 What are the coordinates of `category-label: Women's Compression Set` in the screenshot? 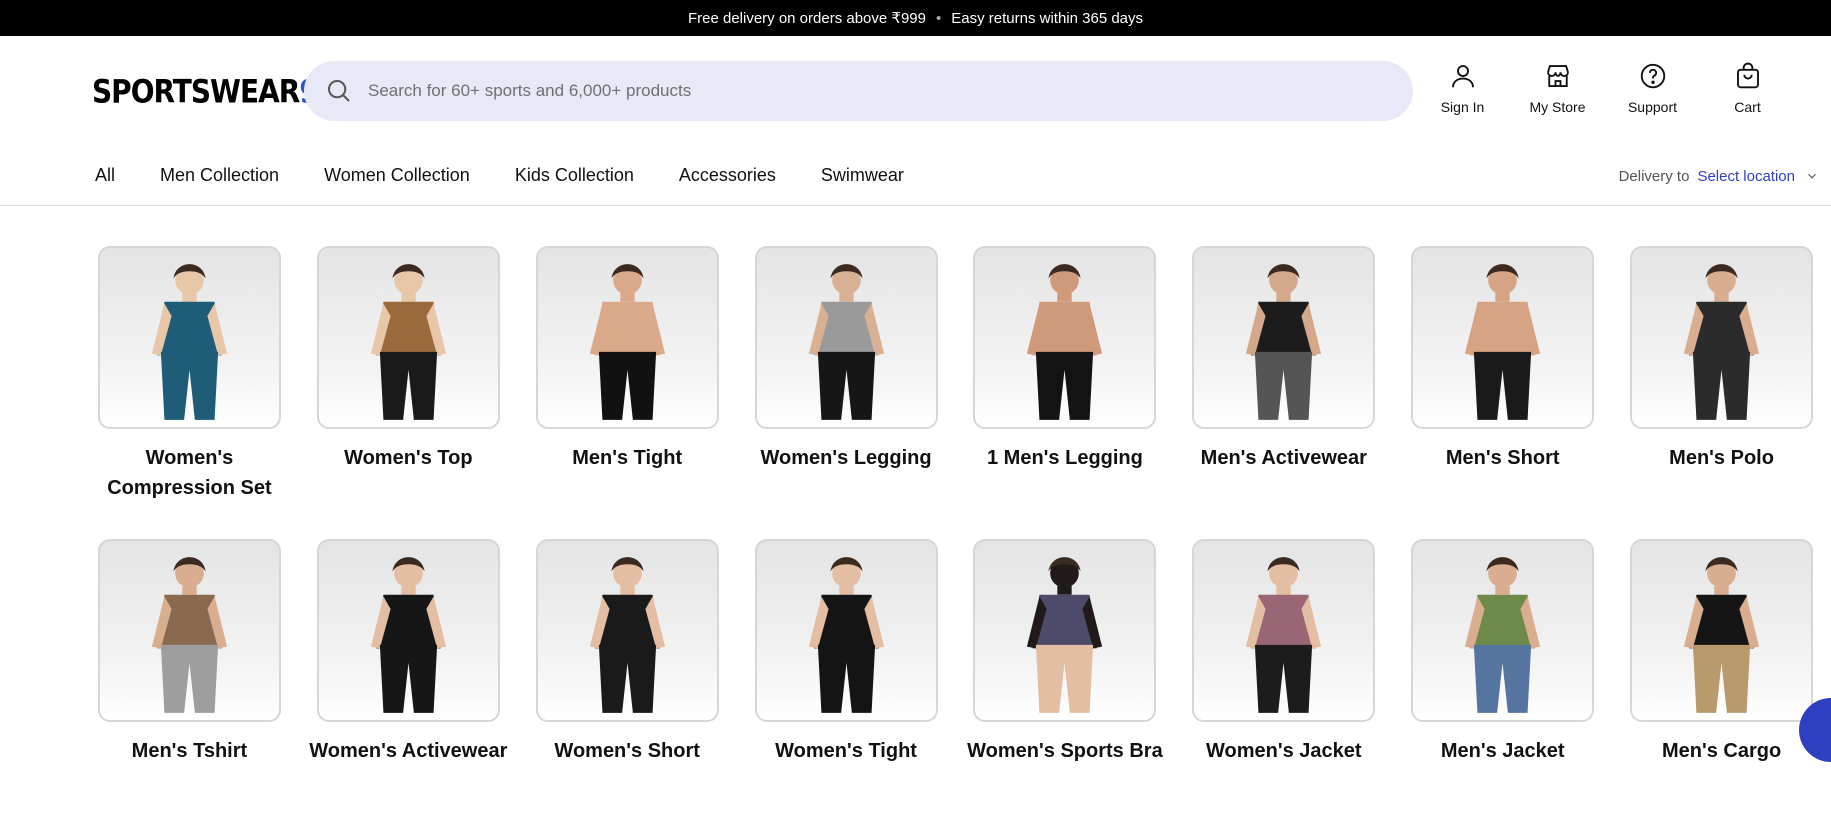 It's located at (189, 473).